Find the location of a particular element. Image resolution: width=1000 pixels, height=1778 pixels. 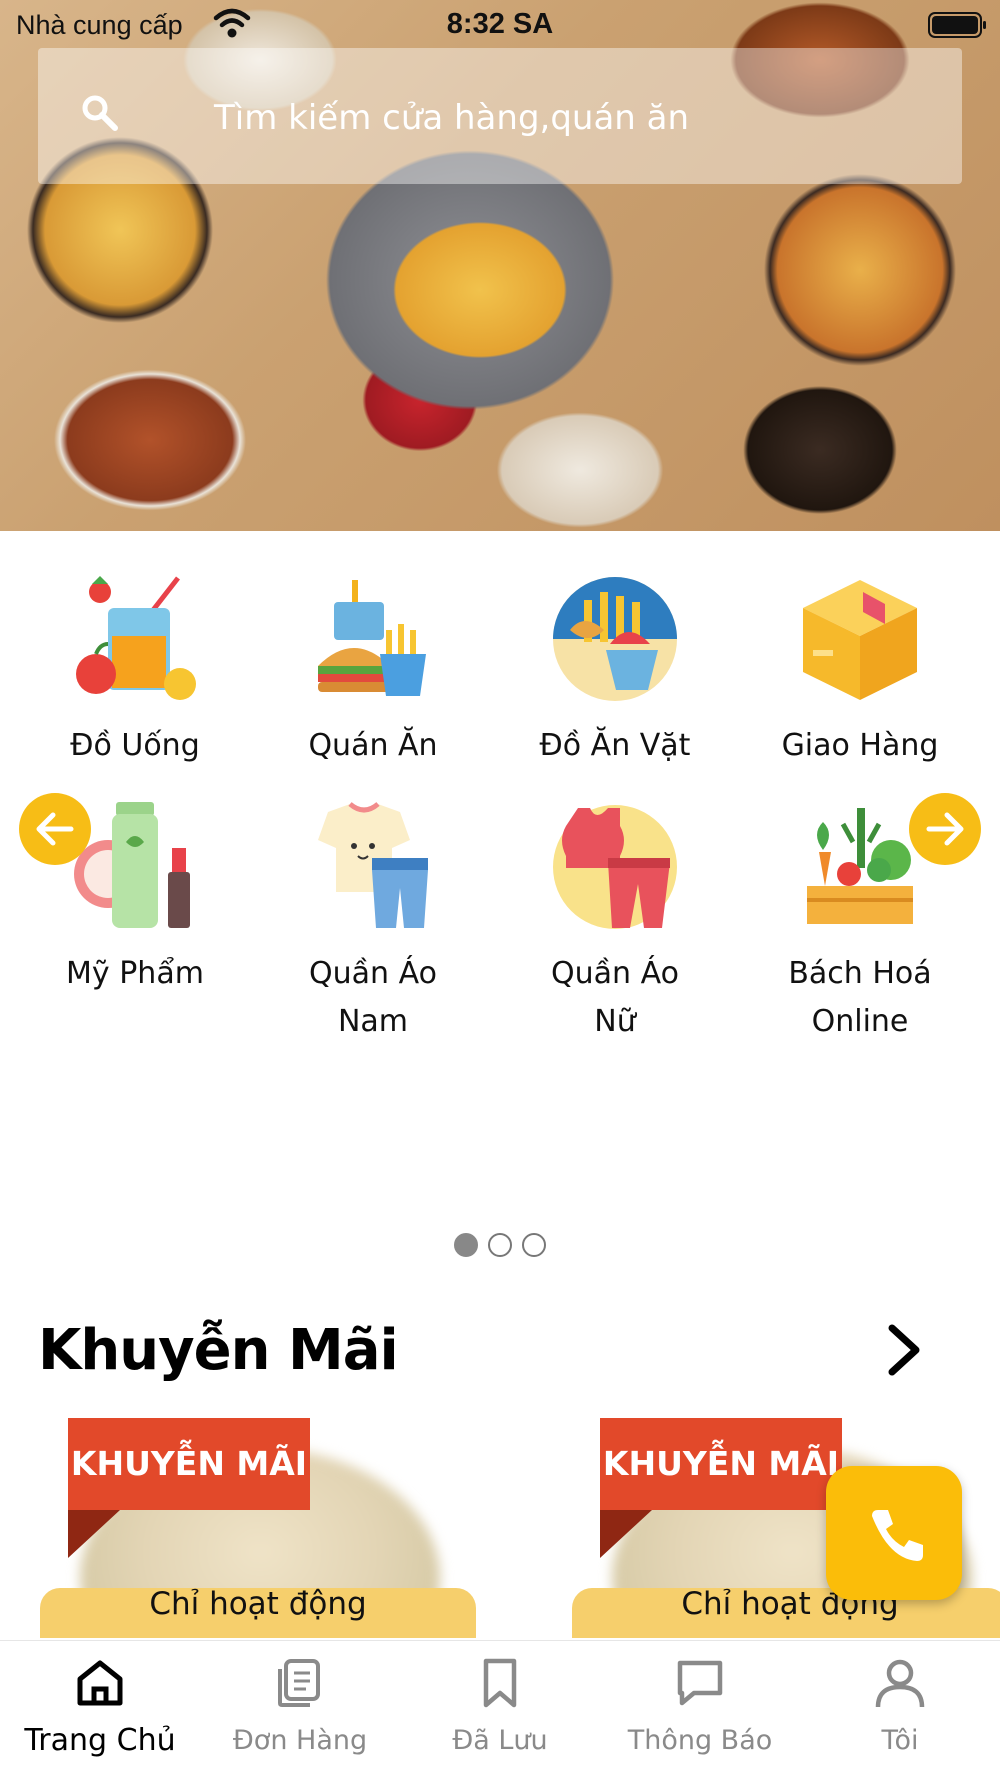

call-button is located at coordinates (894, 1533).